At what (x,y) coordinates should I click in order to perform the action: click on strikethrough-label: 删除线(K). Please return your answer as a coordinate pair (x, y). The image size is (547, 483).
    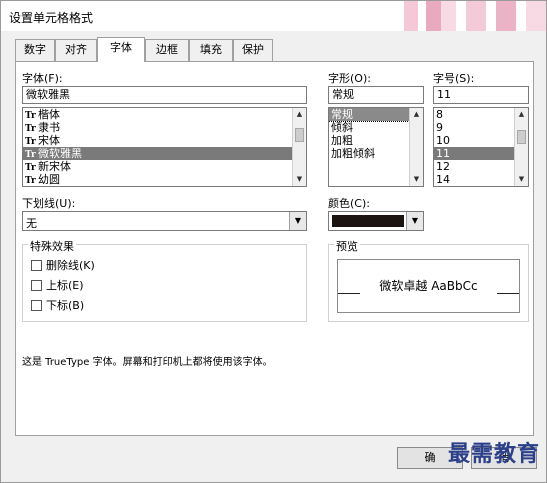
    Looking at the image, I should click on (70, 265).